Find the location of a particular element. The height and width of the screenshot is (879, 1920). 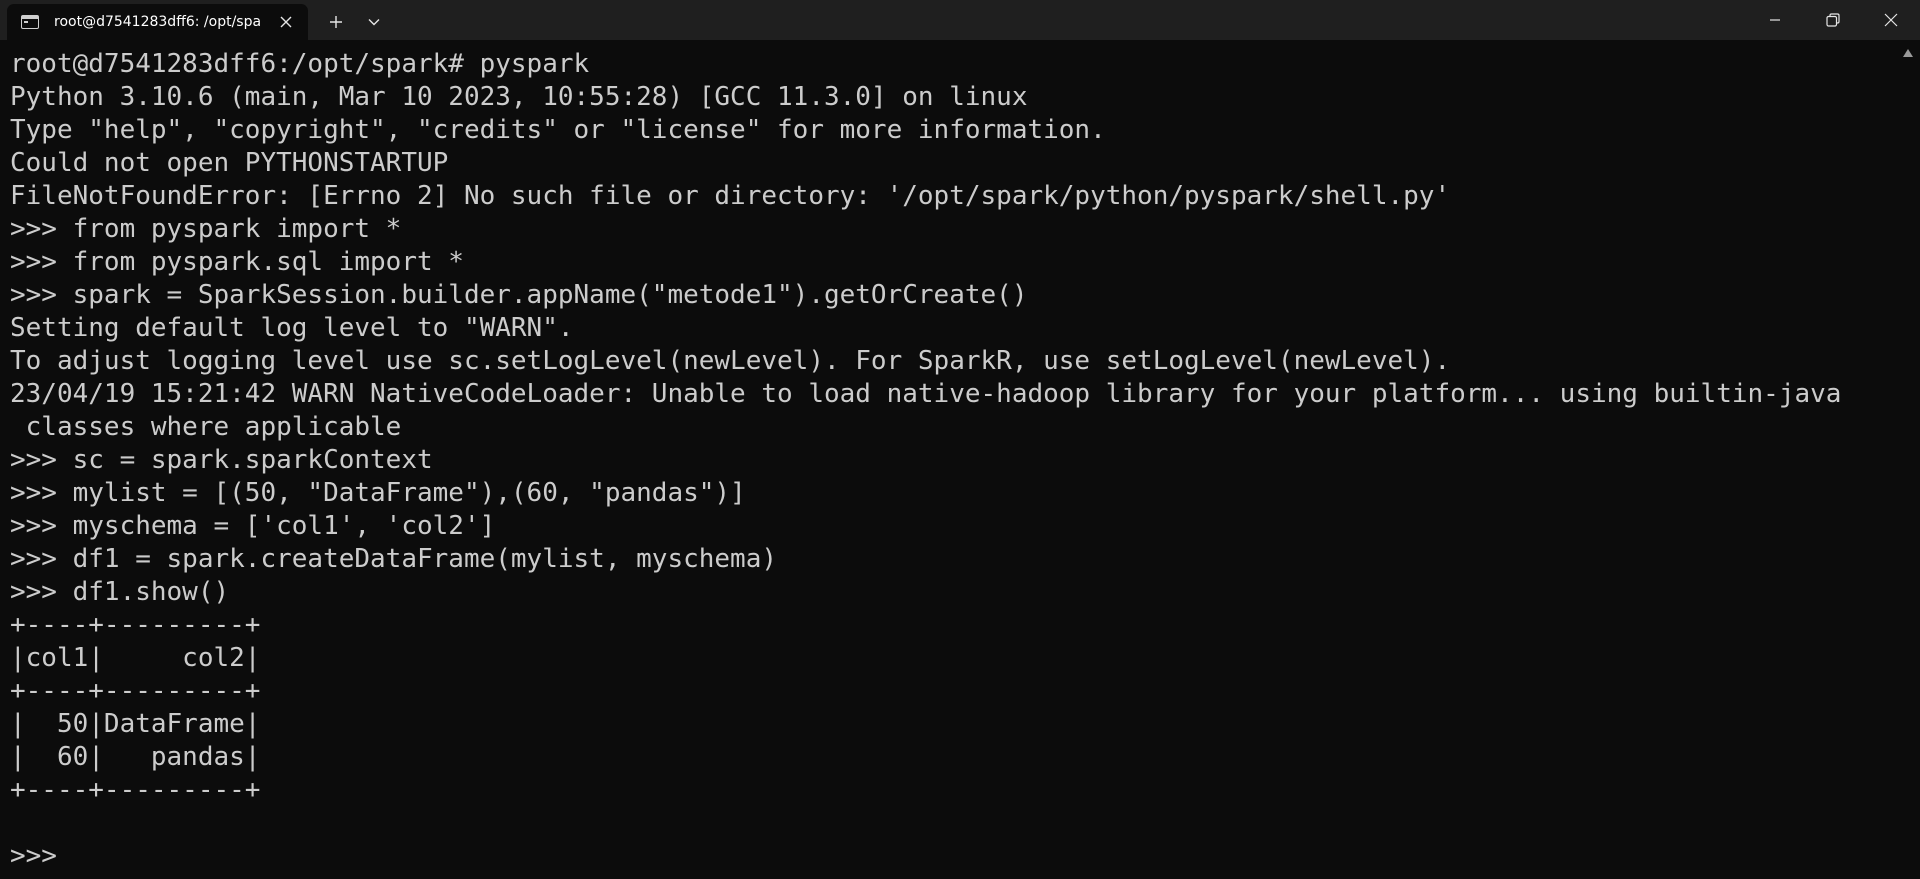

terminal-line: >>> from pyspark import * is located at coordinates (206, 229).